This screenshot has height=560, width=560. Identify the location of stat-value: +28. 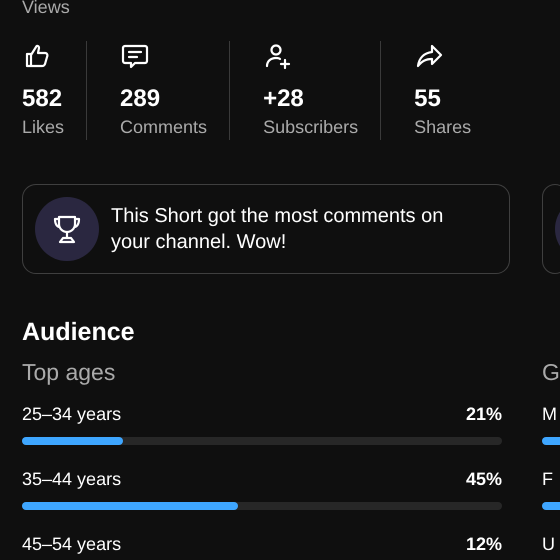
(283, 99).